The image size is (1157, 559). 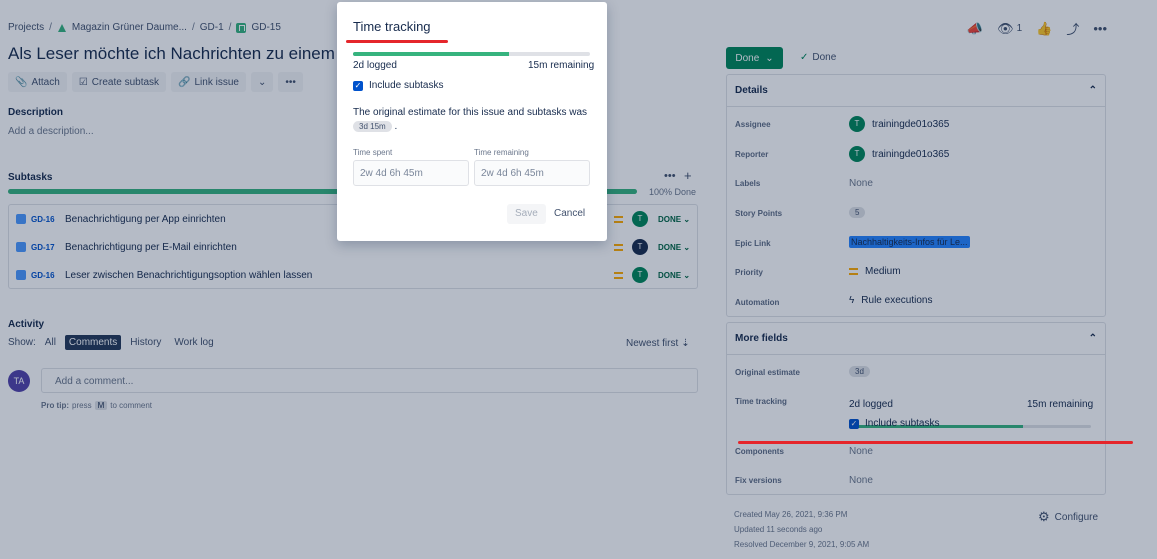 I want to click on priority-field: Medium, so click(x=875, y=271).